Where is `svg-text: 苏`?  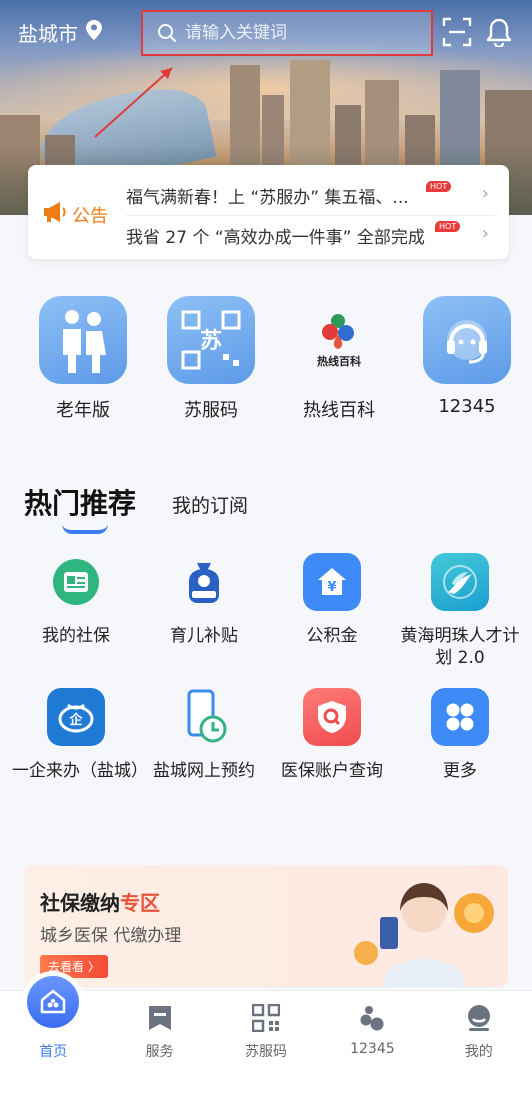
svg-text: 苏 is located at coordinates (211, 341).